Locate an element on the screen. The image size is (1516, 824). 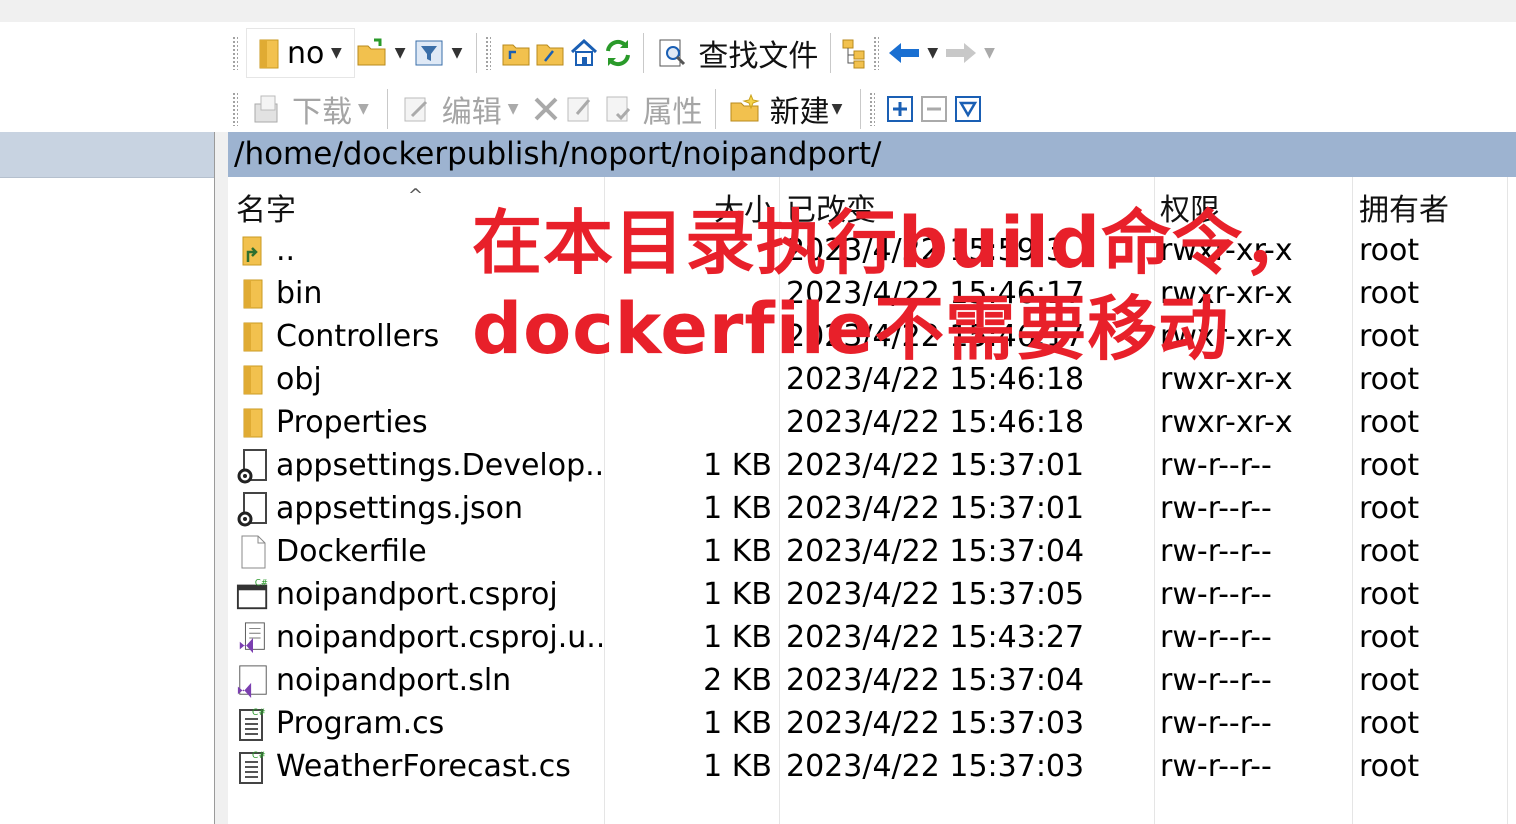
file-name-cell: C# noipandport.csproj is located at coordinates (419, 594).